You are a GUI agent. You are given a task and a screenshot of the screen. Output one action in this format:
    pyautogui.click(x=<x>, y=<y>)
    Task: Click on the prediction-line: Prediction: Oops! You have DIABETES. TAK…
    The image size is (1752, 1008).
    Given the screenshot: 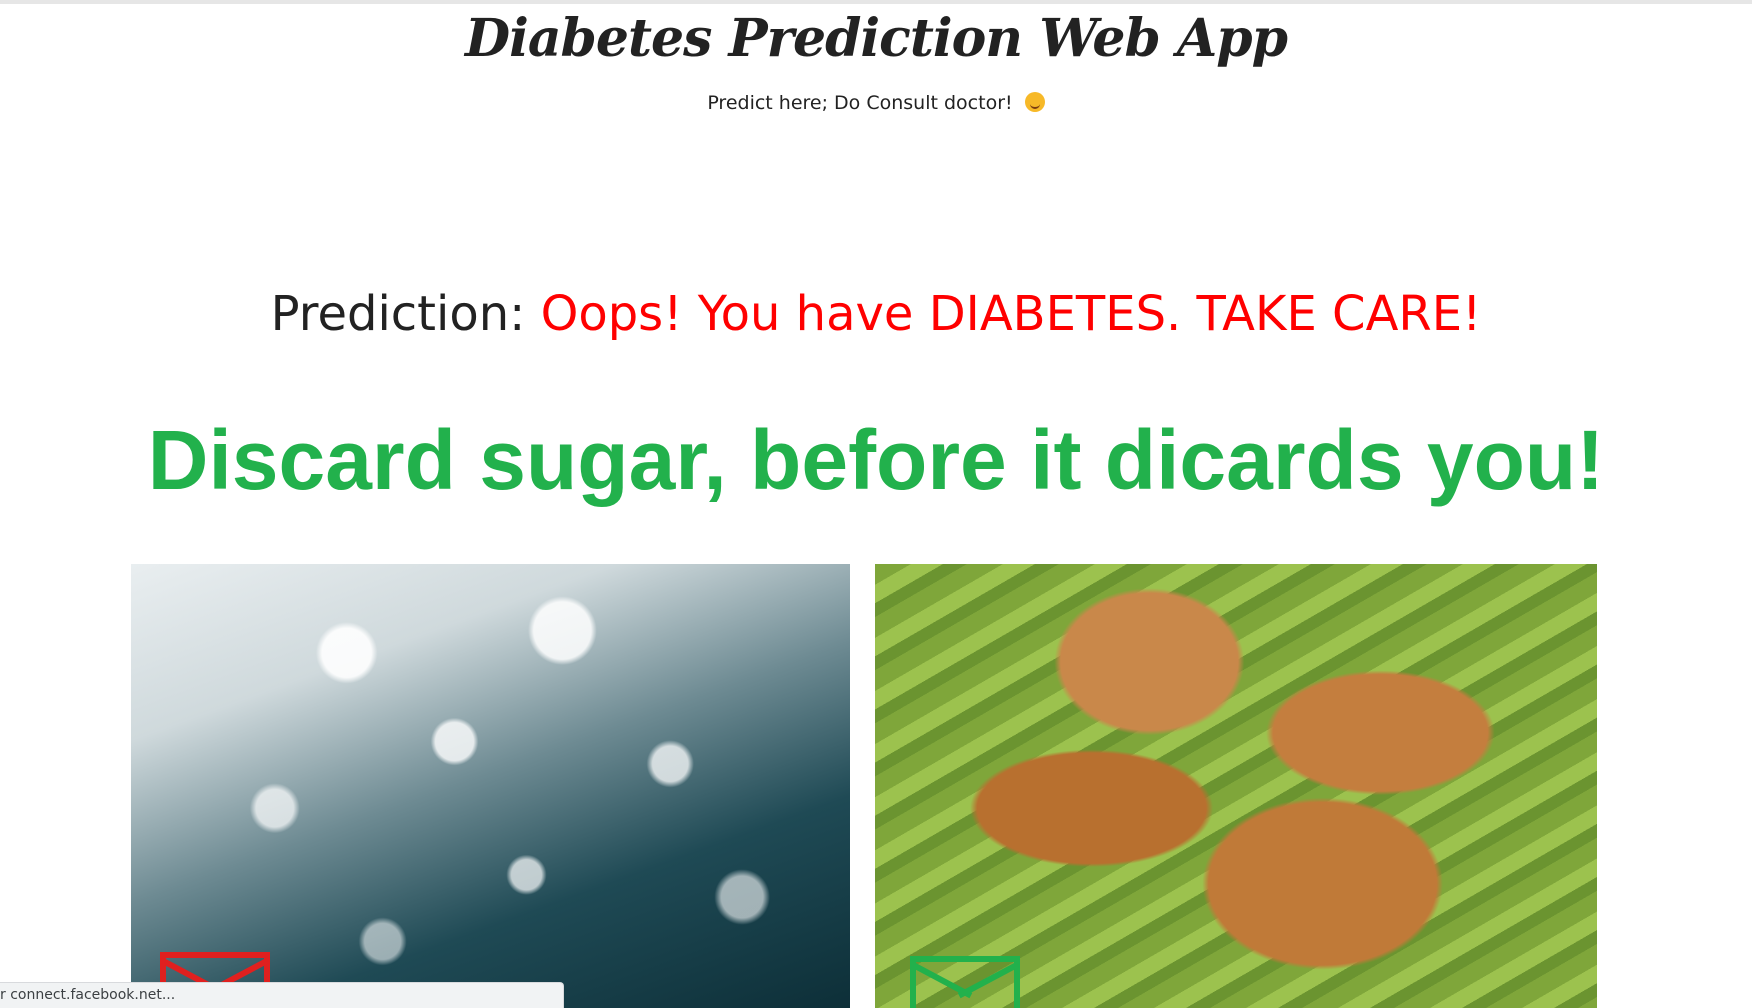 What is the action you would take?
    pyautogui.click(x=876, y=314)
    